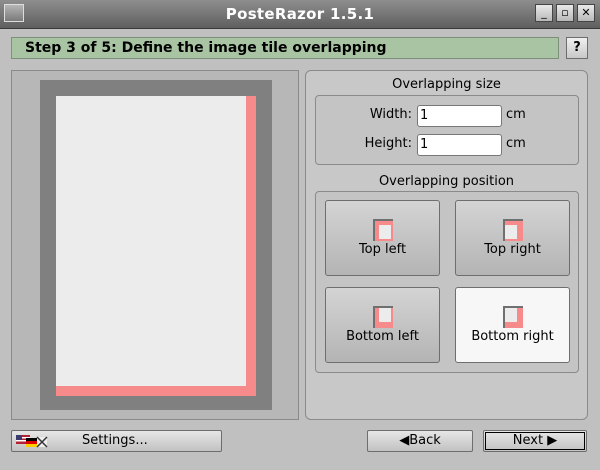 Image resolution: width=600 pixels, height=470 pixels. I want to click on maximize-button: ▫, so click(565, 13).